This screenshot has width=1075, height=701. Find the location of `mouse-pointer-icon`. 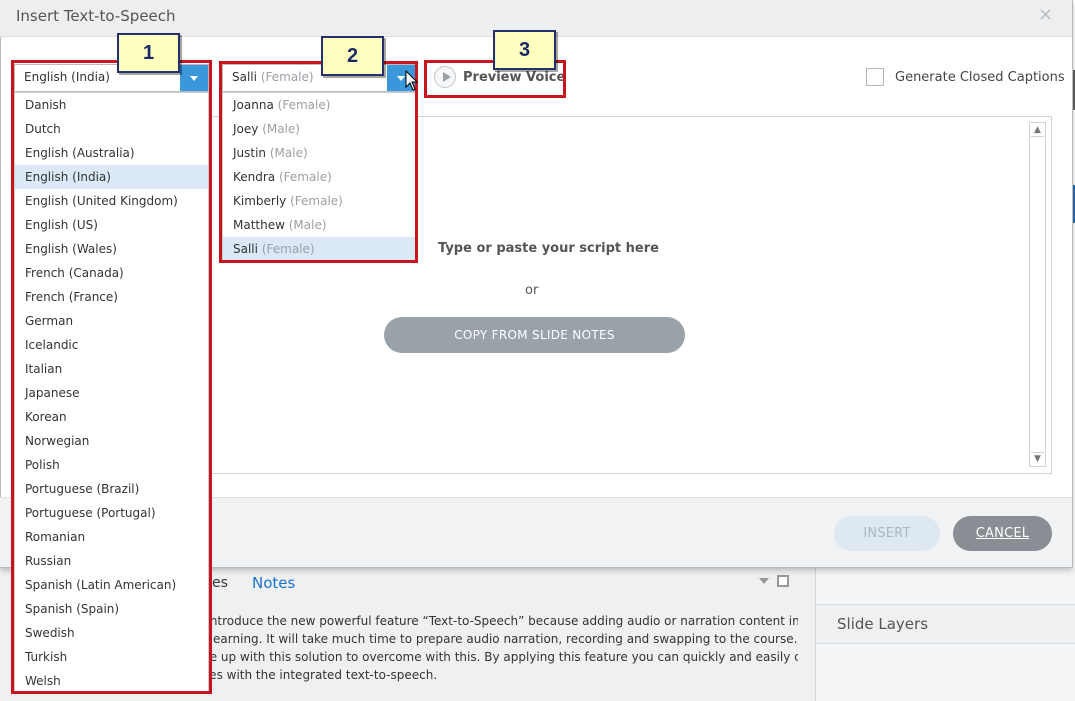

mouse-pointer-icon is located at coordinates (412, 80).